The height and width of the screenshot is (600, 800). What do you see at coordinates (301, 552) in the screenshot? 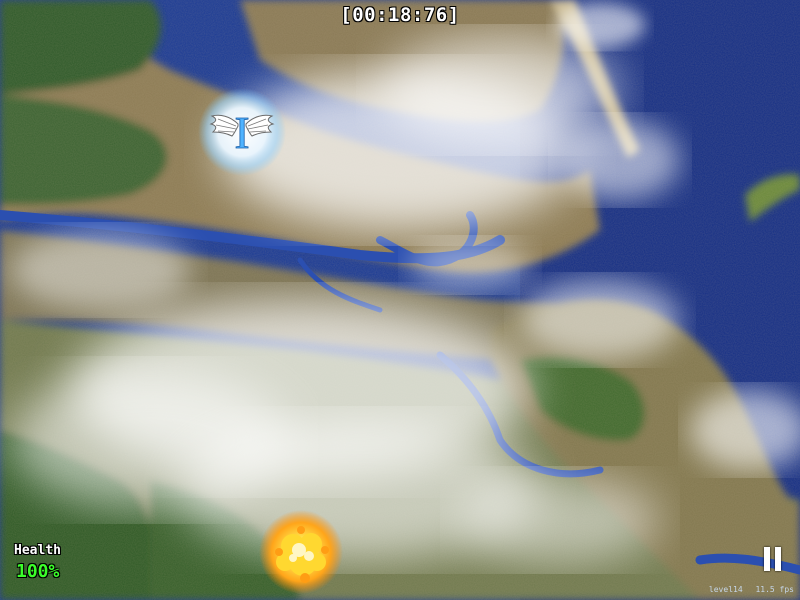
I see `explosion-icon` at bounding box center [301, 552].